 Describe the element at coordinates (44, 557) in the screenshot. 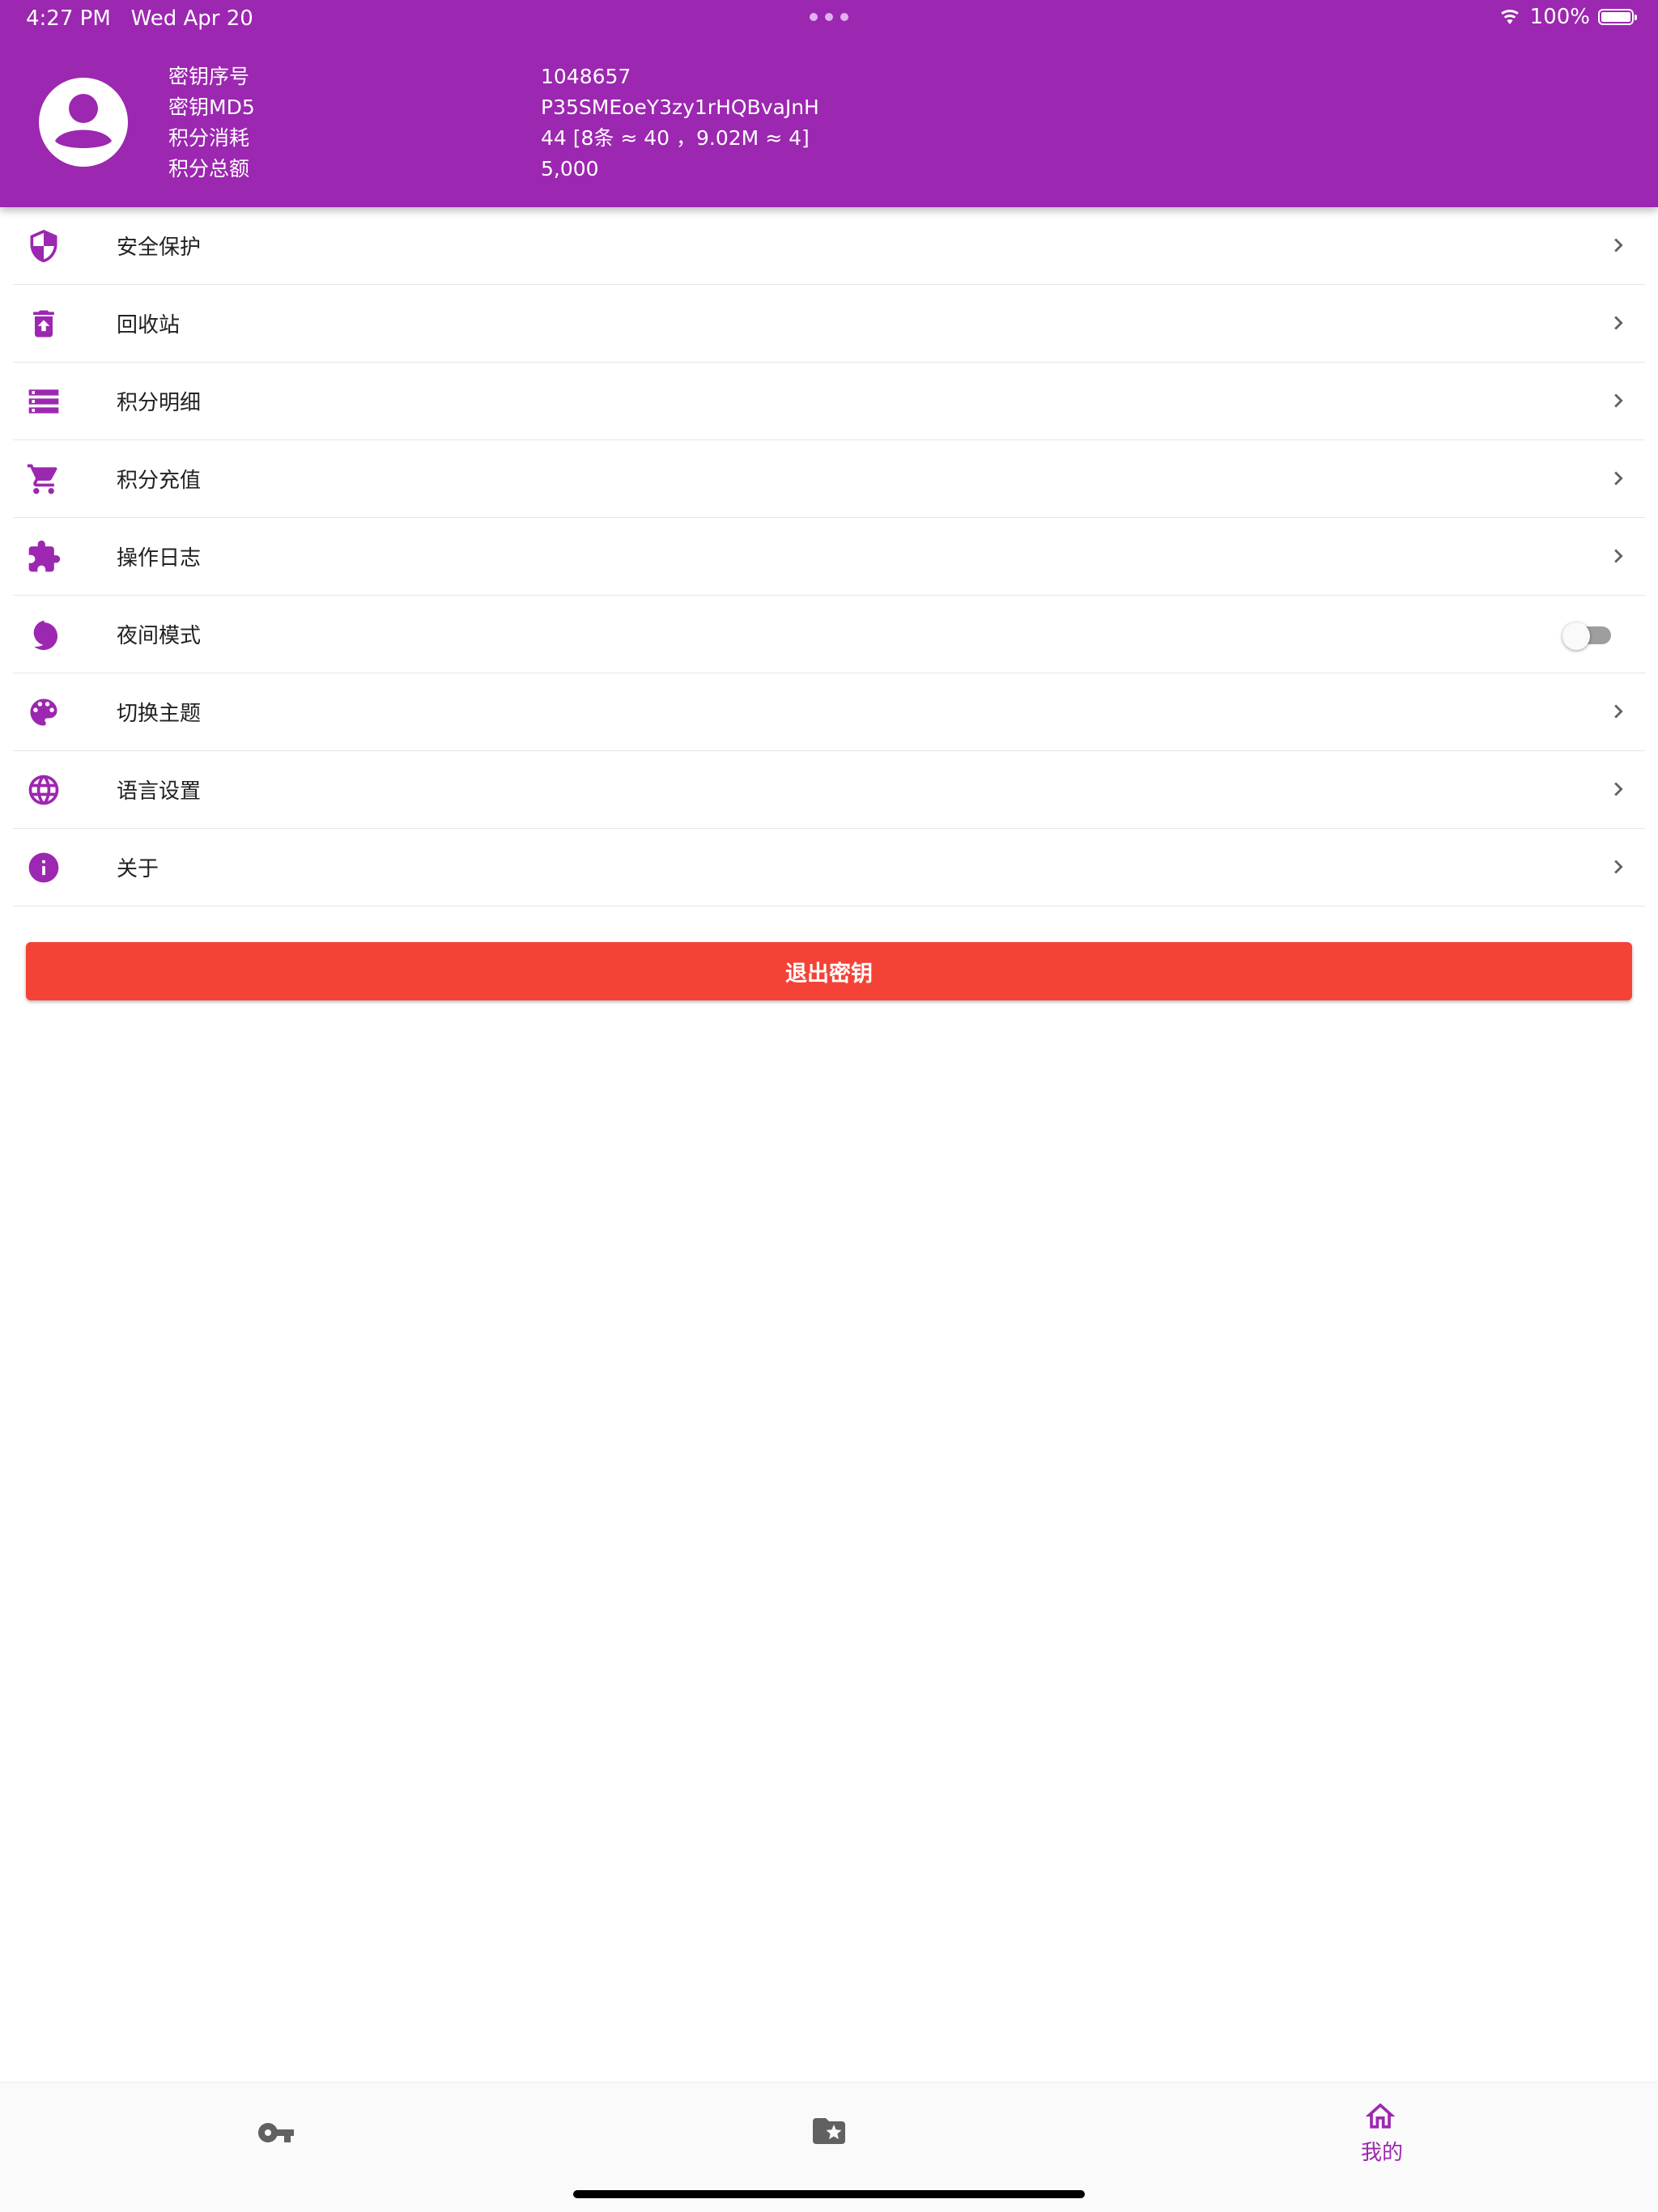

I see `puzzle-icon` at that location.